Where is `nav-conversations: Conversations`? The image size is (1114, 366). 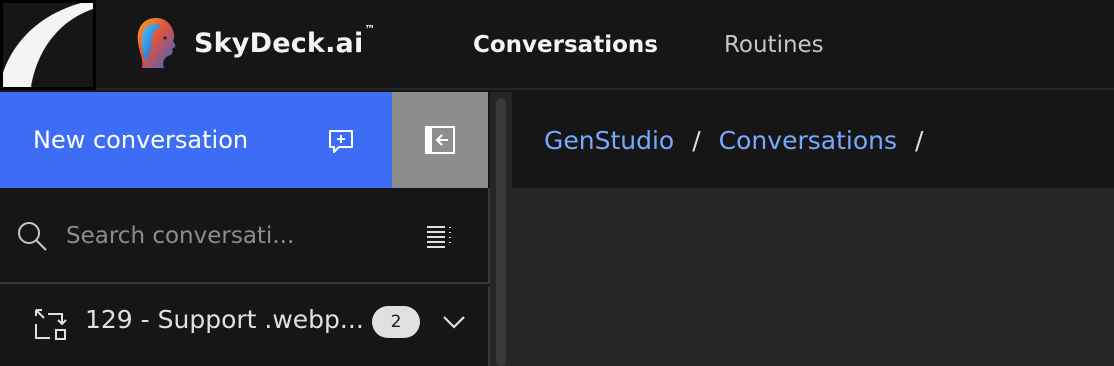 nav-conversations: Conversations is located at coordinates (565, 45).